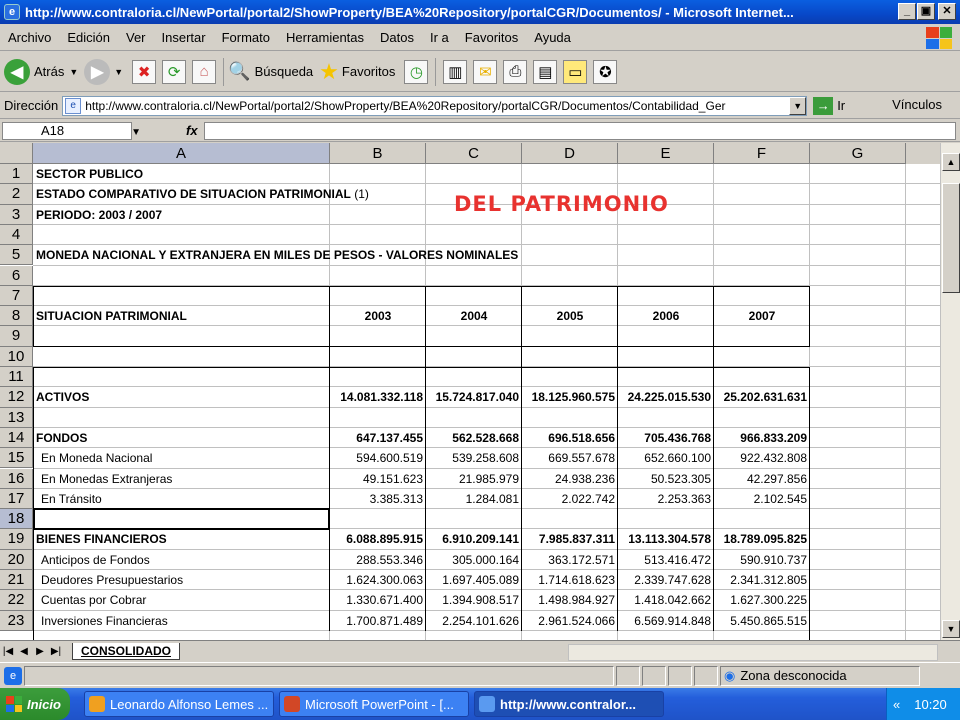  What do you see at coordinates (666, 153) in the screenshot?
I see `column-header-E: E` at bounding box center [666, 153].